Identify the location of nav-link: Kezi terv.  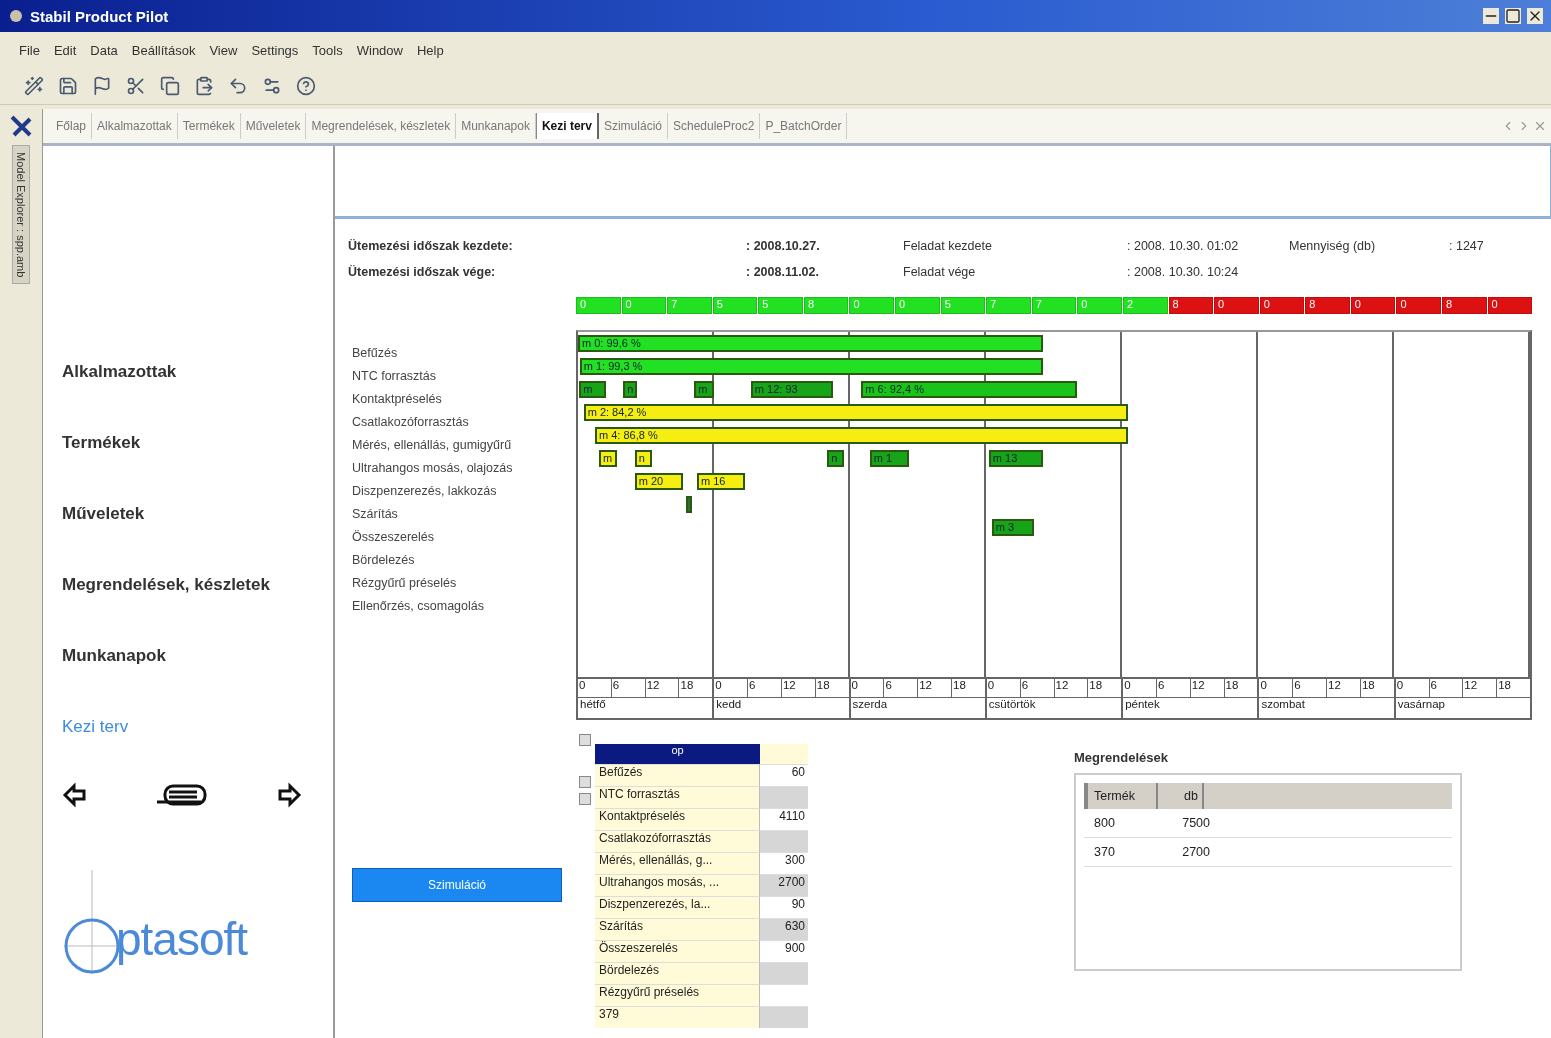
(197, 752).